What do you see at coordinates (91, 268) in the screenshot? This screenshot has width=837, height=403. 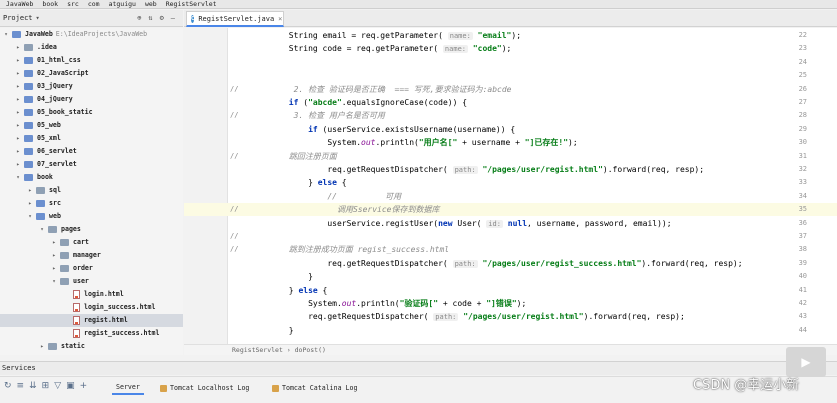 I see `tree-item: ▸ order` at bounding box center [91, 268].